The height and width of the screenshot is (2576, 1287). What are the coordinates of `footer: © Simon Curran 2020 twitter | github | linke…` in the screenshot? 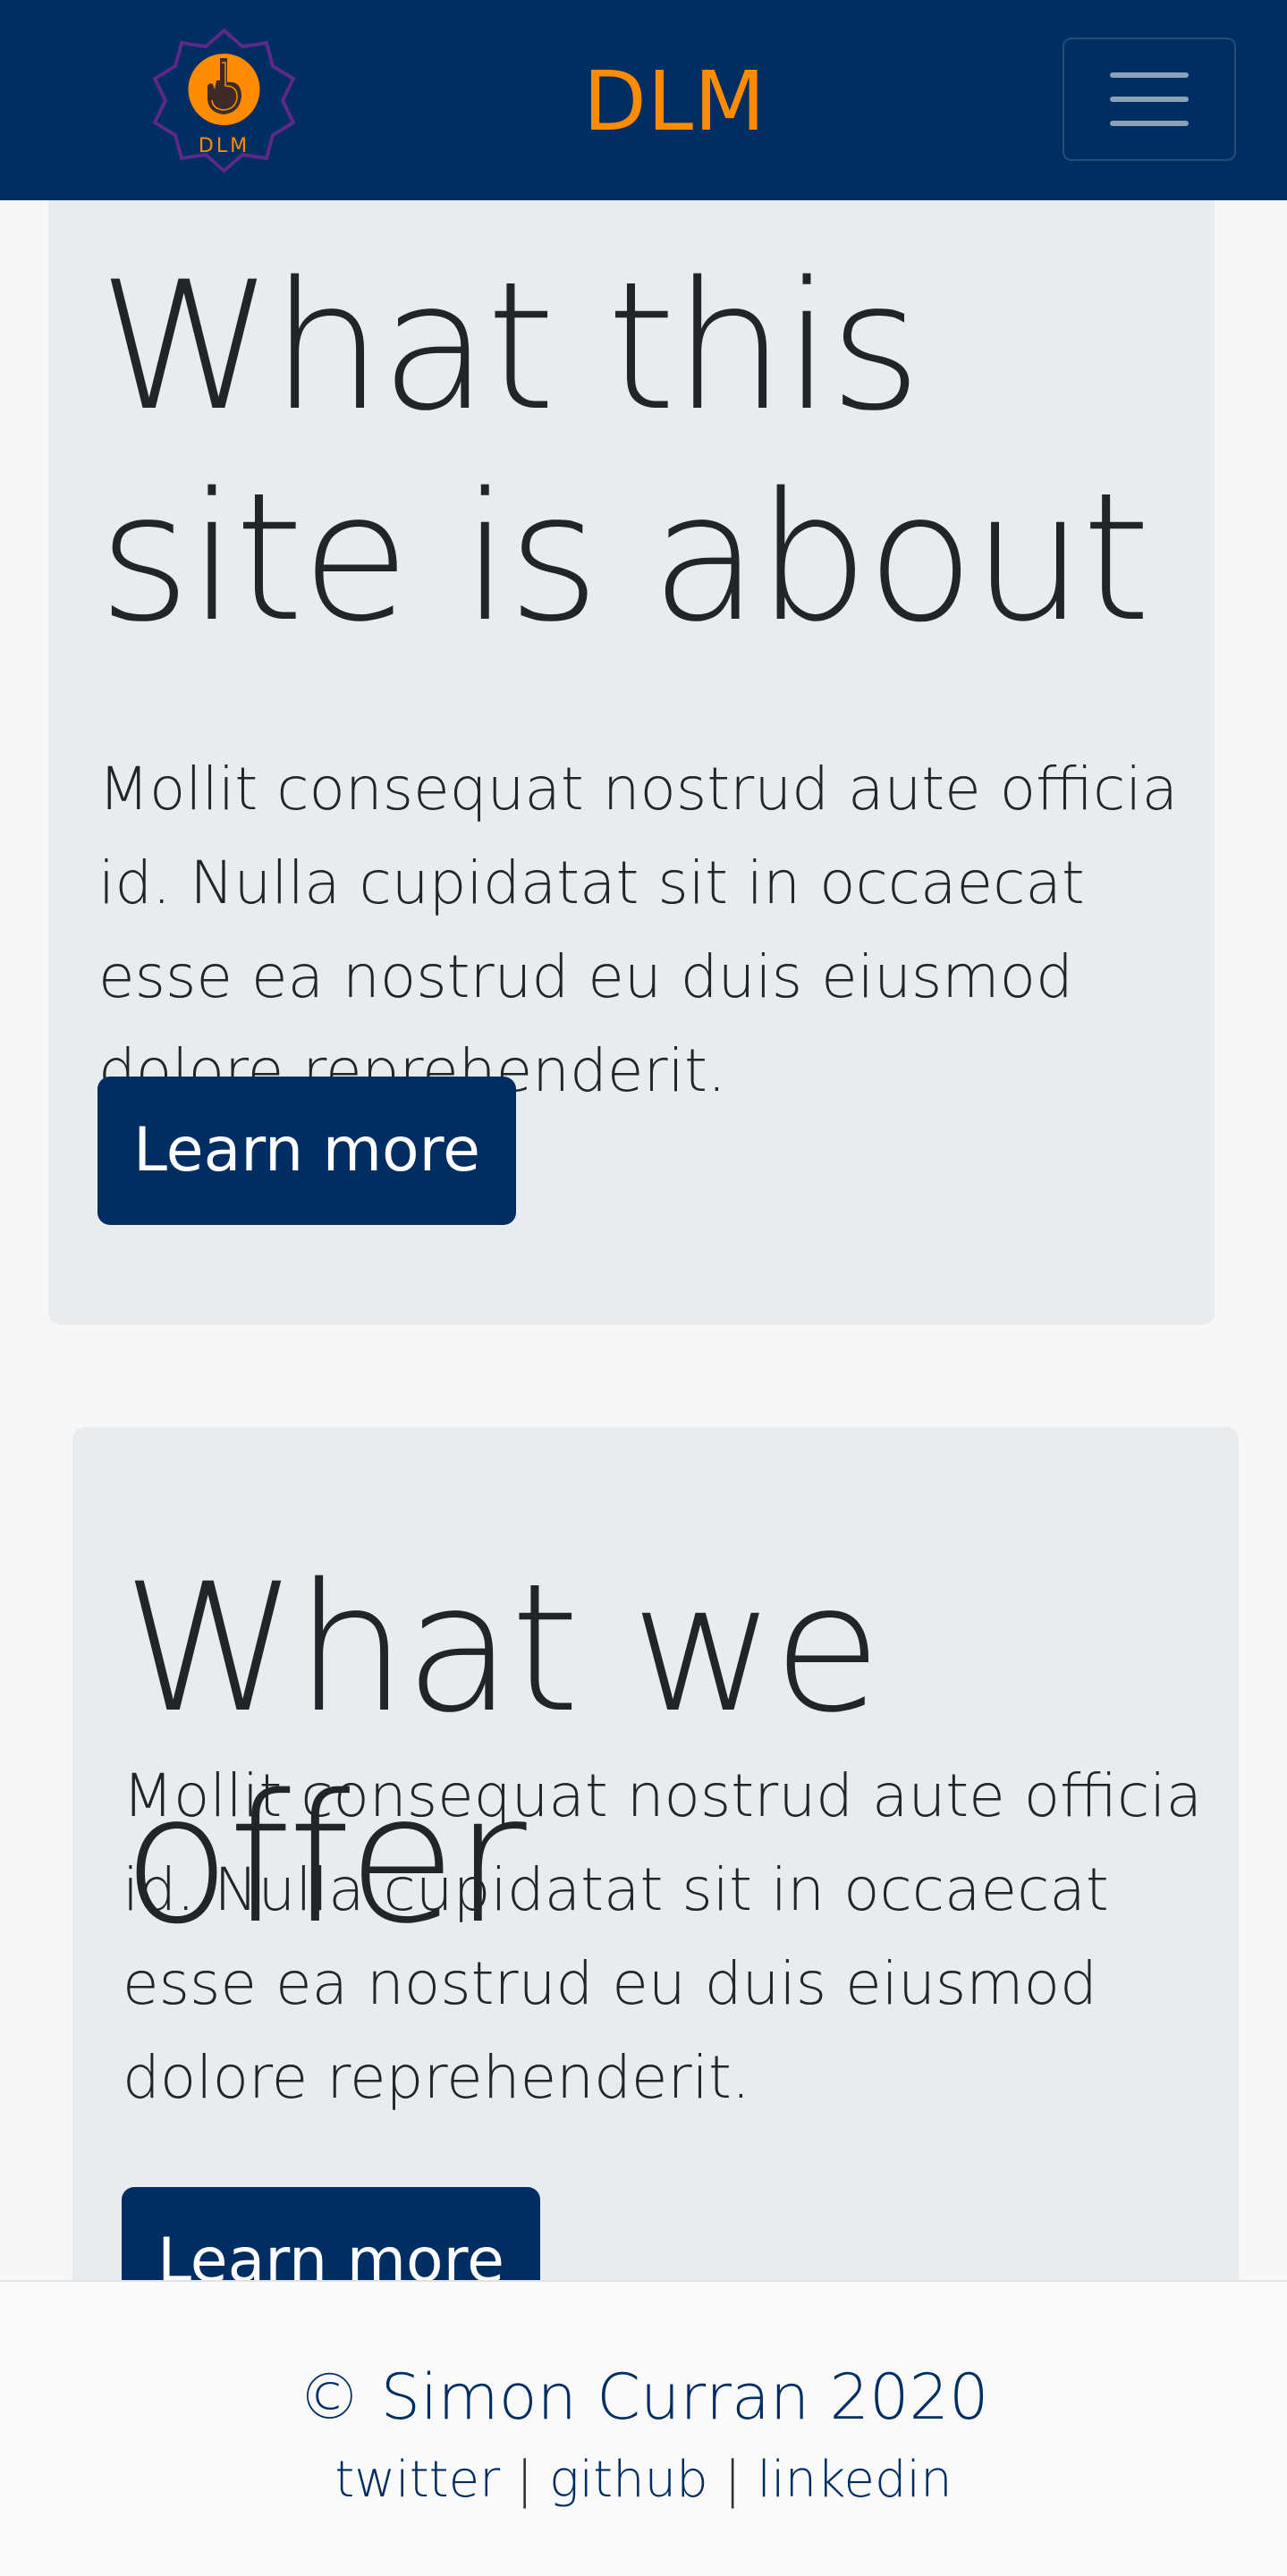 It's located at (643, 2428).